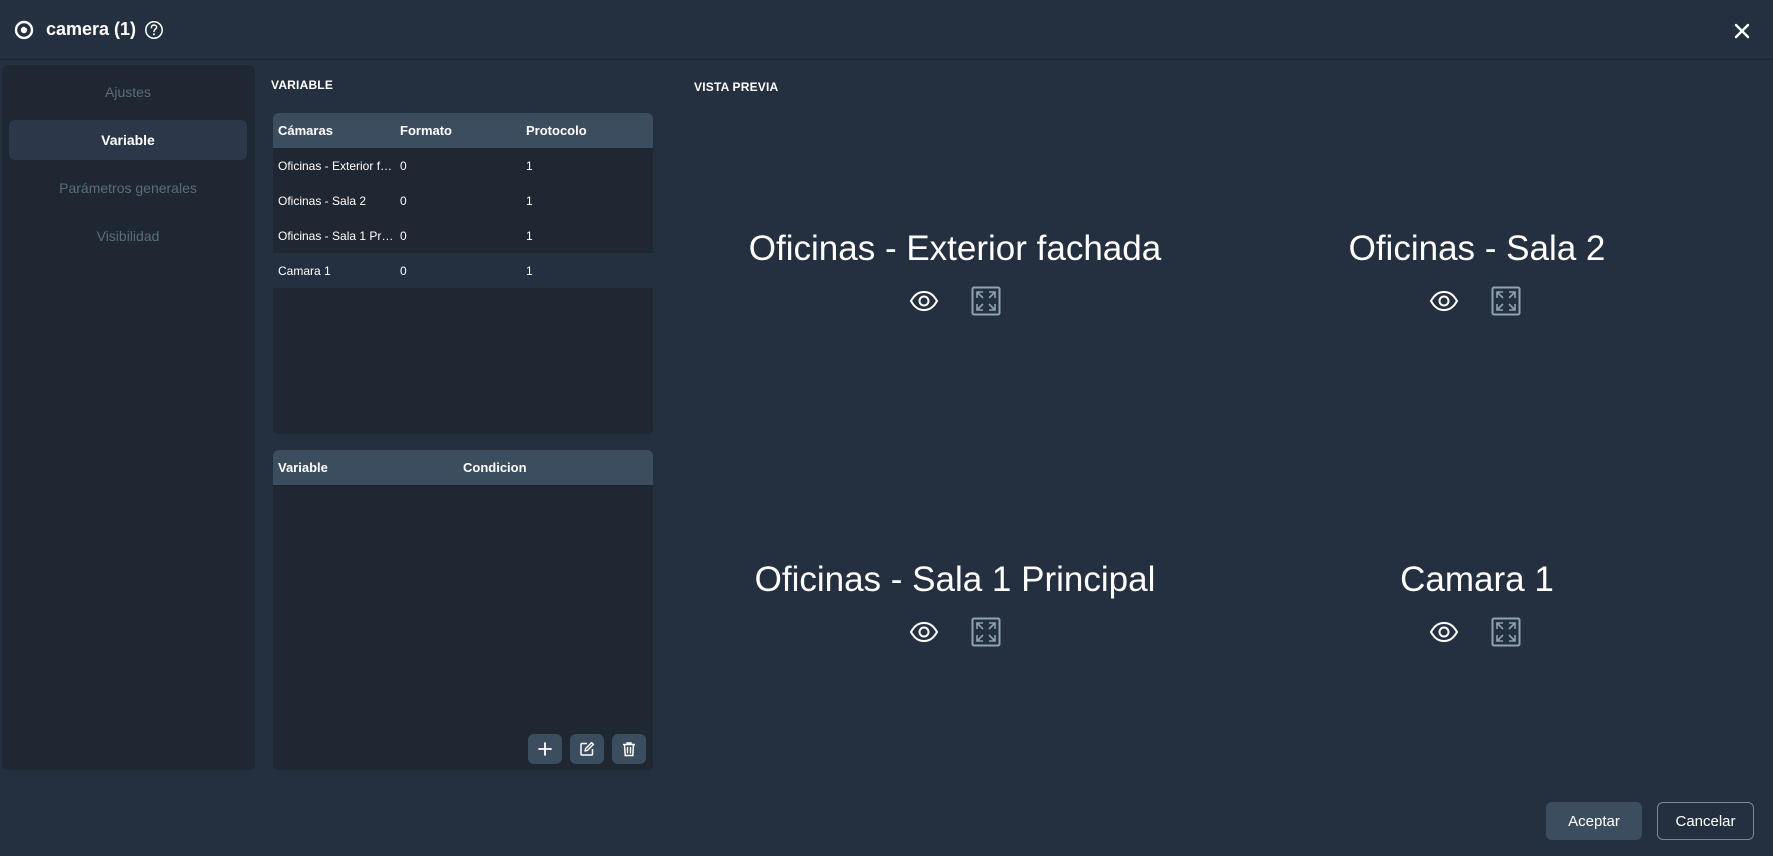  I want to click on column-header-variable: Variable, so click(365, 467).